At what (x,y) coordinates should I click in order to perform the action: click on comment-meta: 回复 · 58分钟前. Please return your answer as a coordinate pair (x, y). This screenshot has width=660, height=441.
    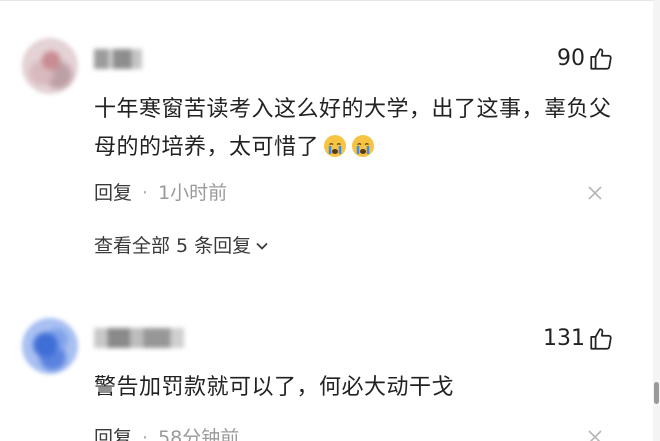
    Looking at the image, I should click on (166, 433).